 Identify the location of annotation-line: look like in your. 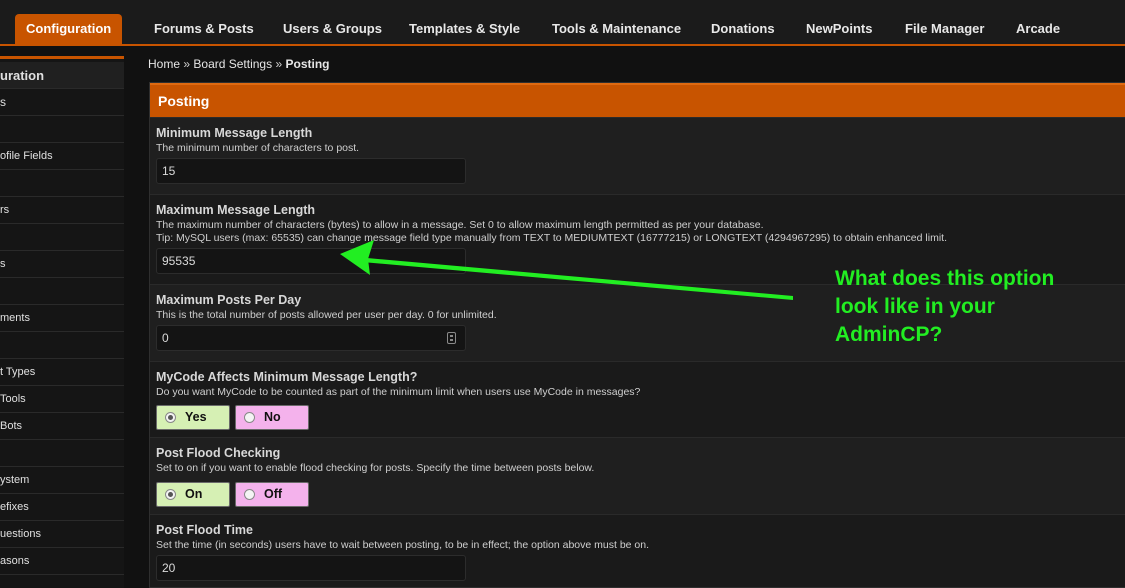
(915, 306).